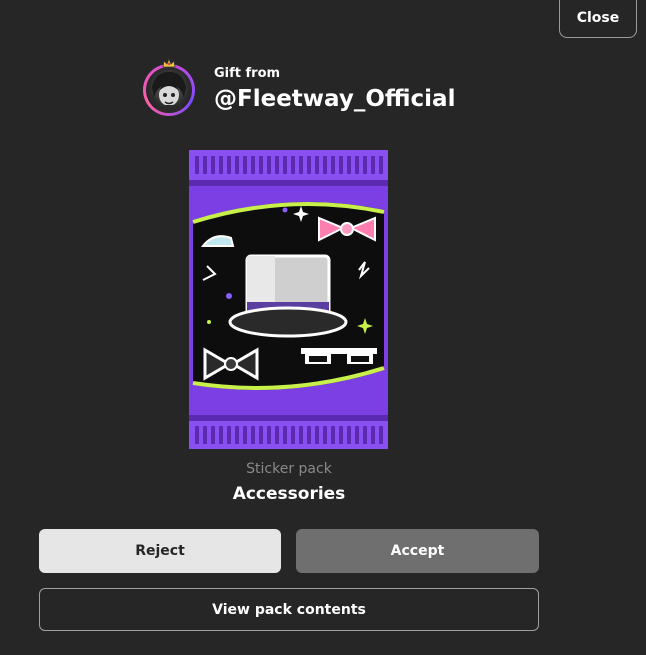 The width and height of the screenshot is (646, 655). What do you see at coordinates (169, 63) in the screenshot?
I see `crown-icon` at bounding box center [169, 63].